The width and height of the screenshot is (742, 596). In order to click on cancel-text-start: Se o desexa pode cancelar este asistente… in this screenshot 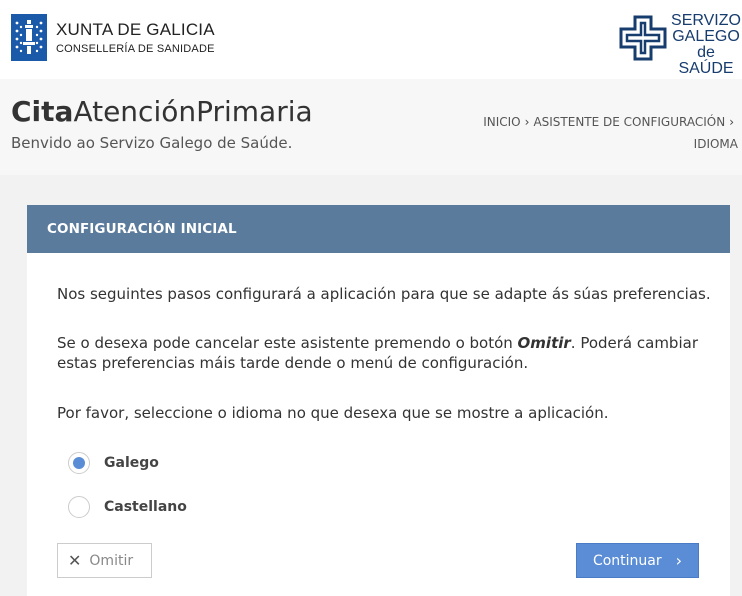, I will do `click(287, 343)`.